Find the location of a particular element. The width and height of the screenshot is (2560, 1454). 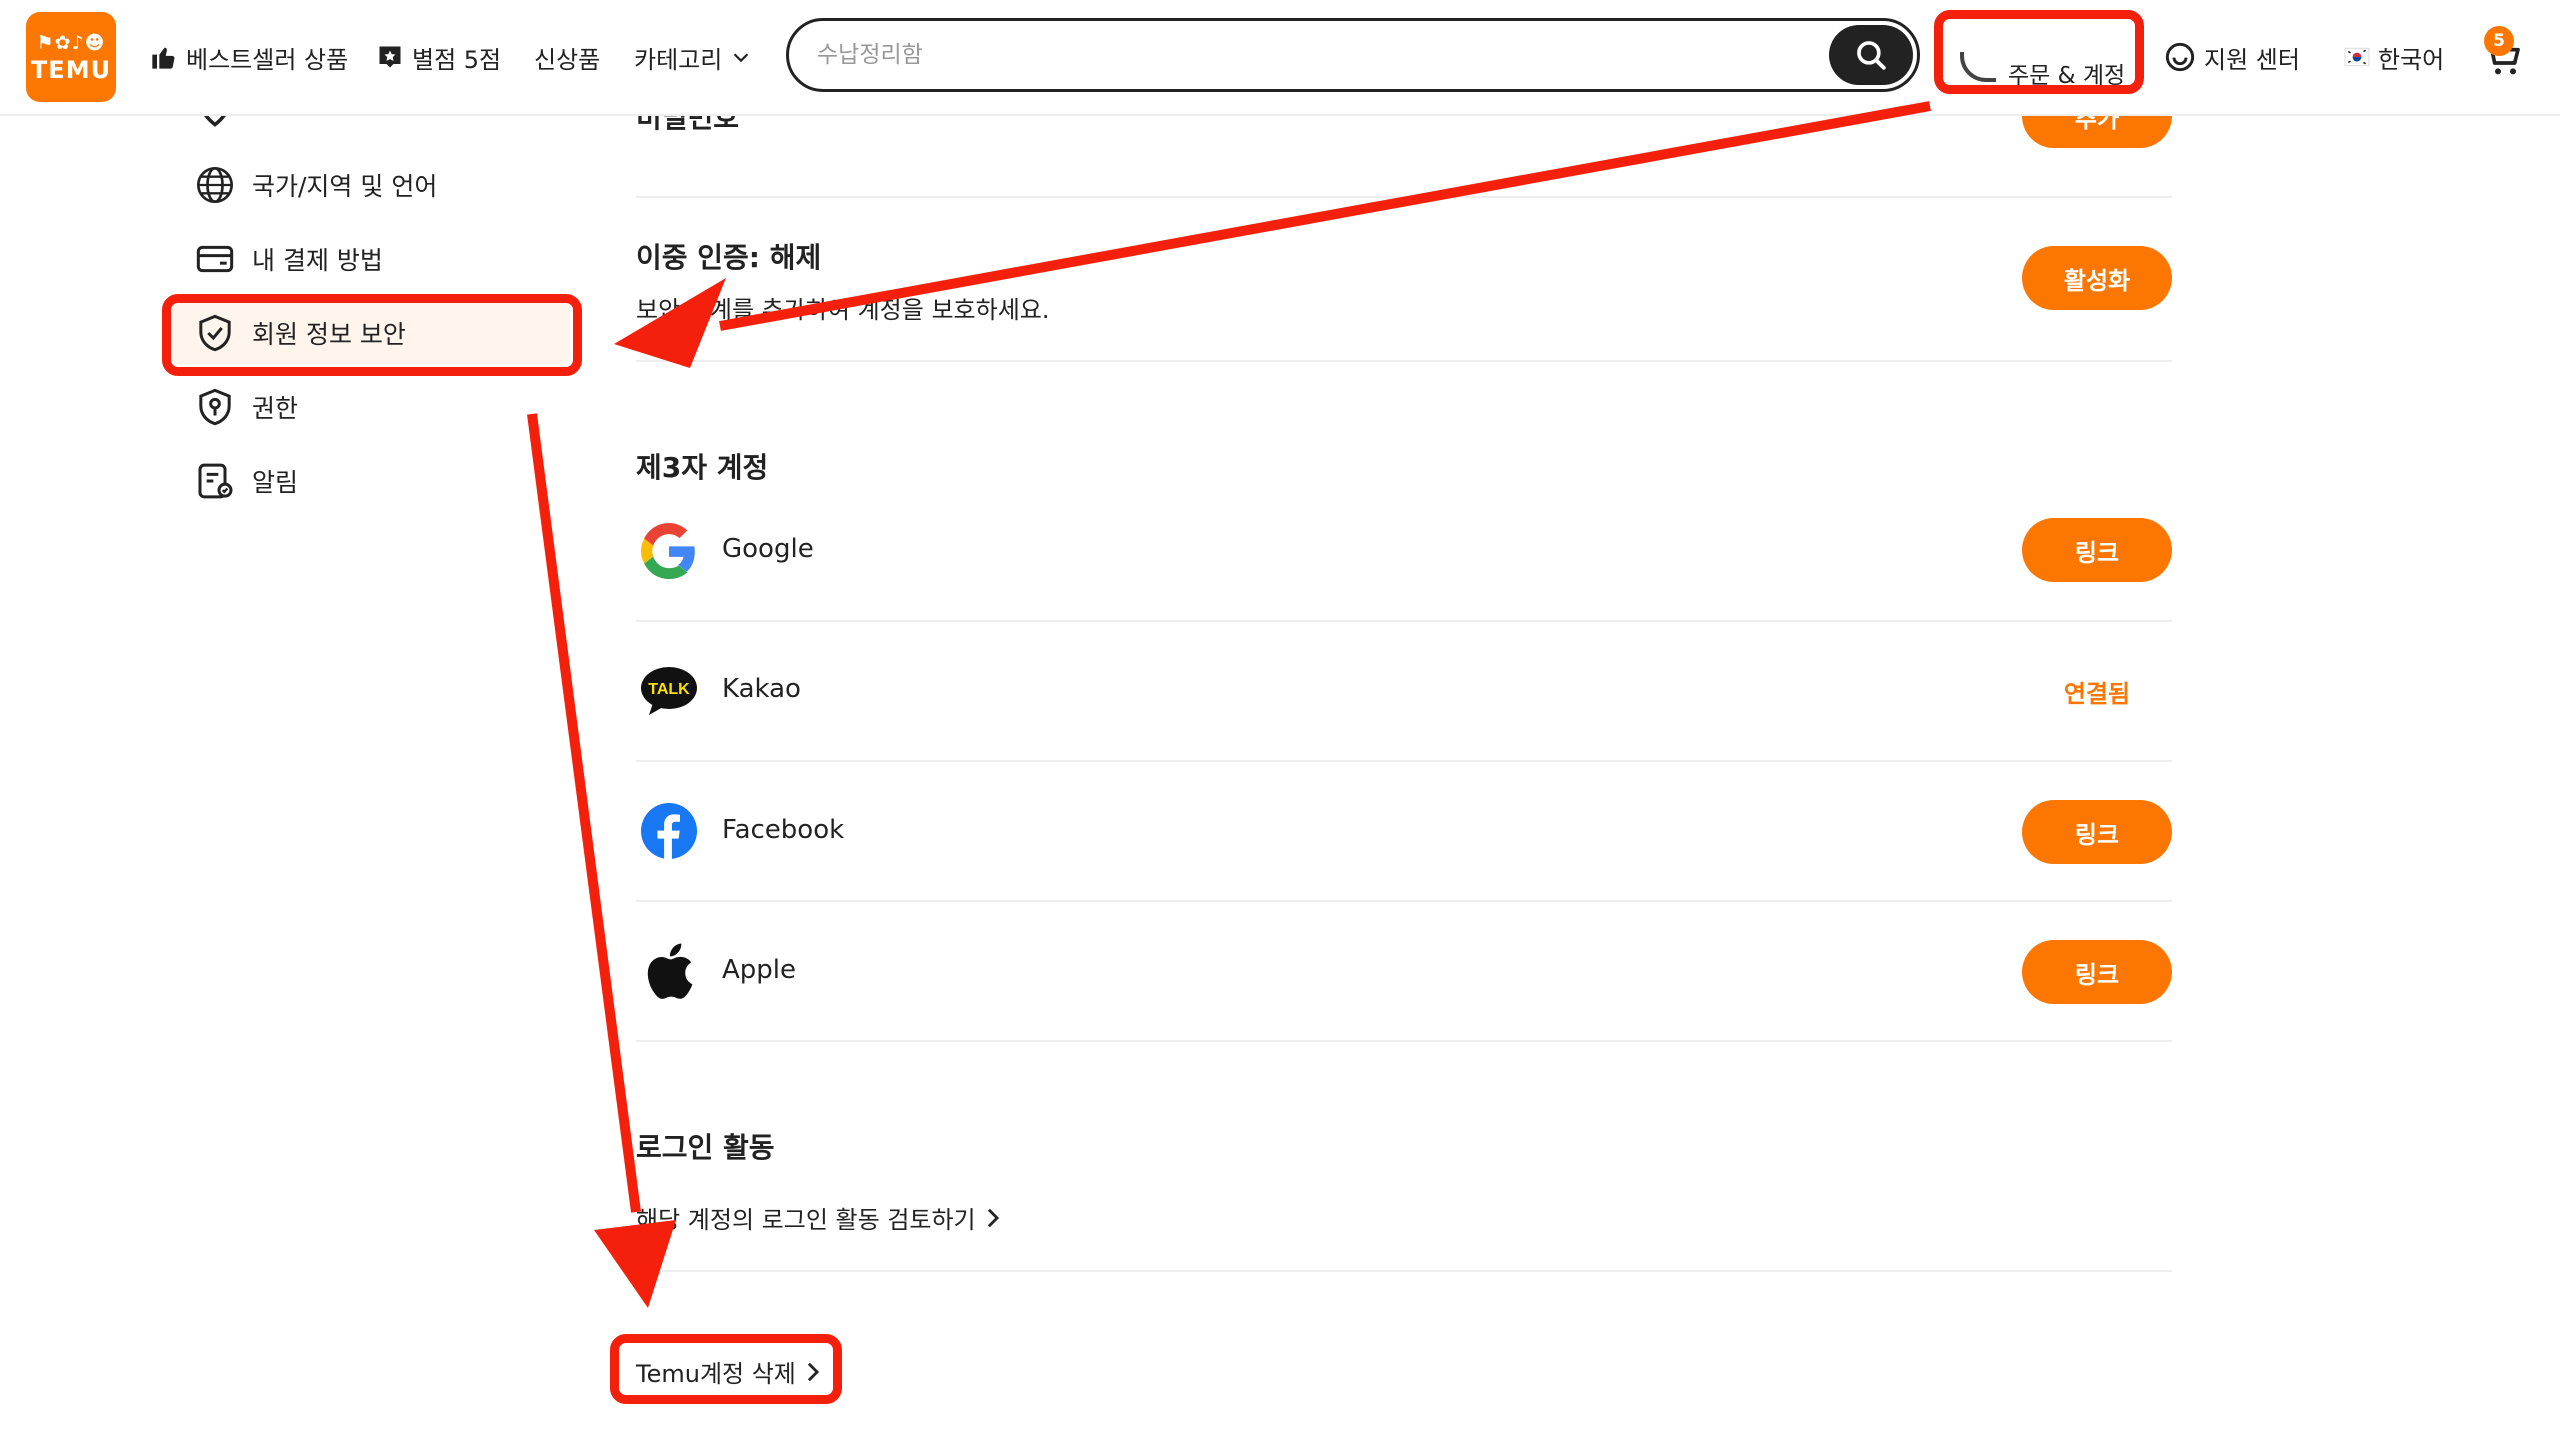

search-bar is located at coordinates (1353, 55).